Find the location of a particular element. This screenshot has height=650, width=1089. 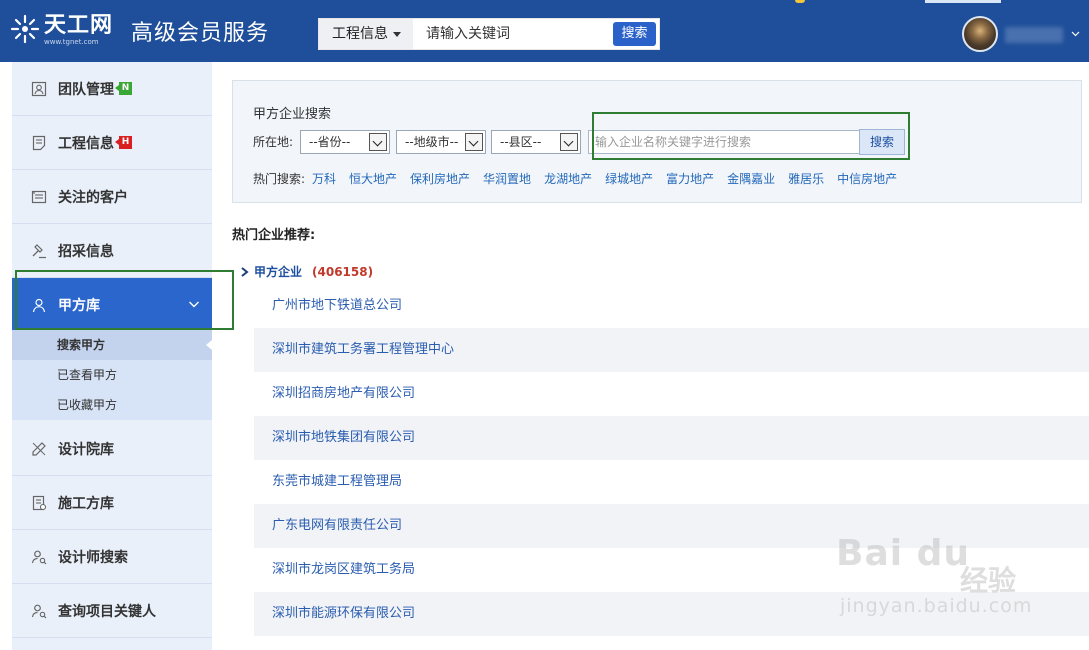

sidebar-item-label: 关注的客户 is located at coordinates (93, 197).